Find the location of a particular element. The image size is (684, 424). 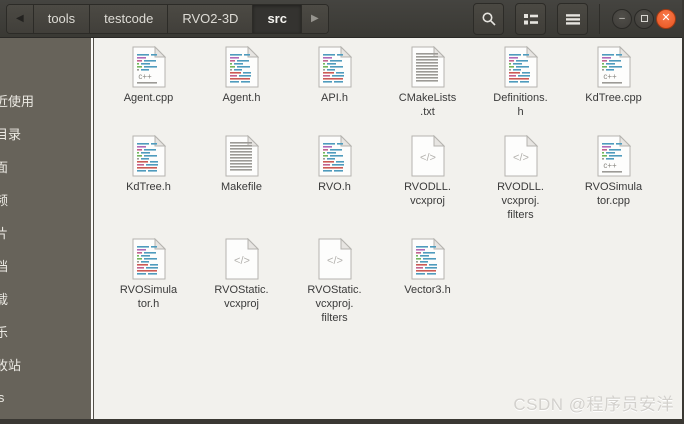

minimize-button: – is located at coordinates (622, 18).